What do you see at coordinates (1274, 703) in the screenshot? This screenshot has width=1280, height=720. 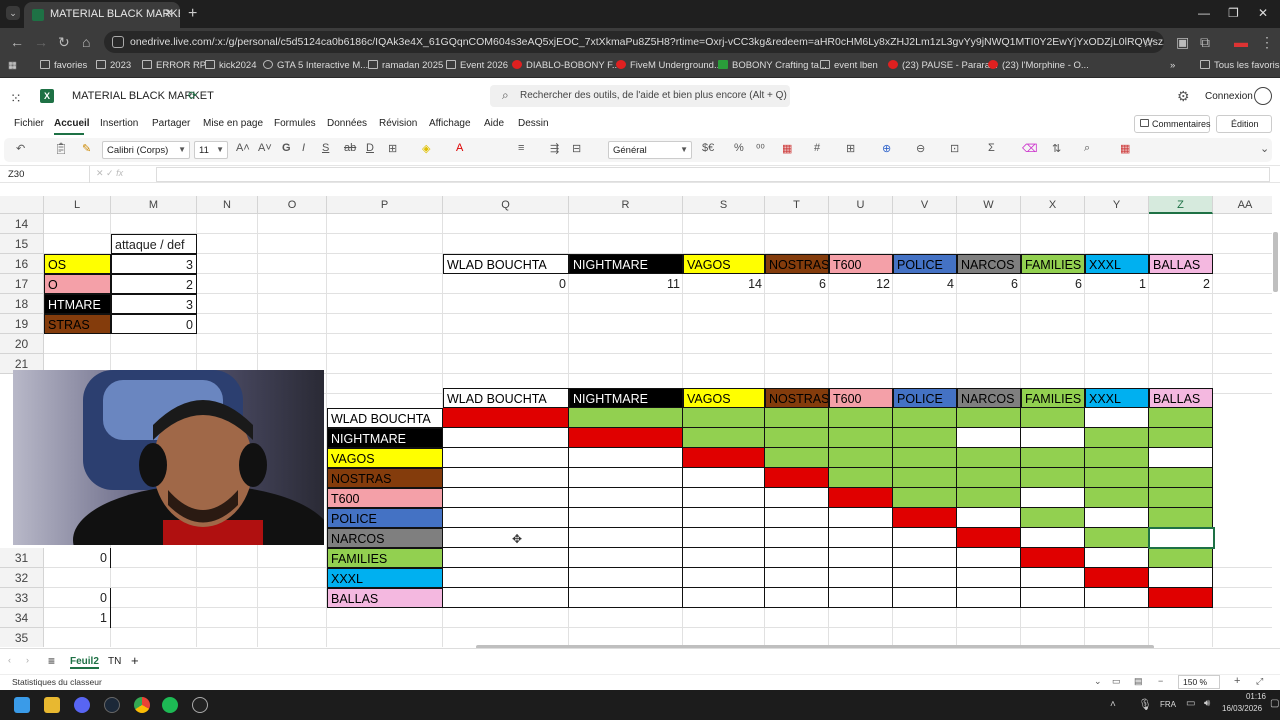 I see `notifications-icon: ▢` at bounding box center [1274, 703].